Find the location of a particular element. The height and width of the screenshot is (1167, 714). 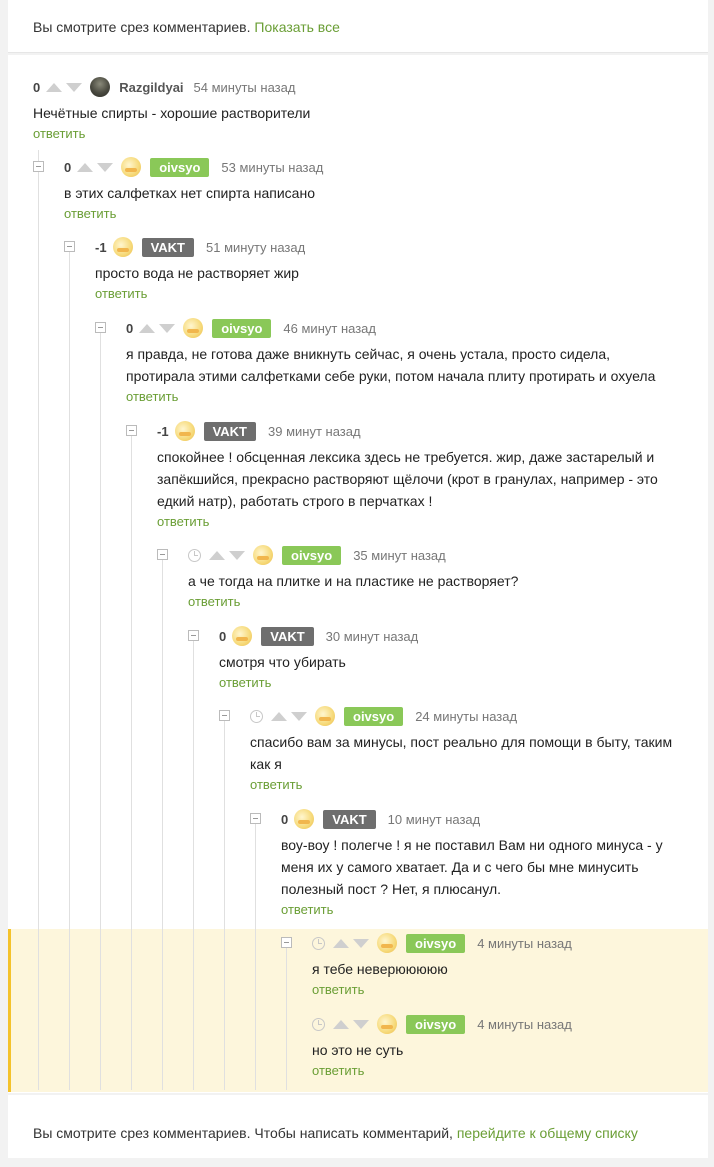

comment-header: -1 VAKT 51 минуту назад is located at coordinates (200, 247).